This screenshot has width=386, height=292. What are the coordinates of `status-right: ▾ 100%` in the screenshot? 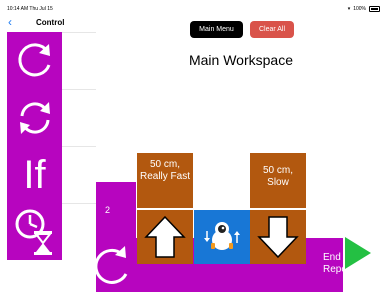 It's located at (364, 9).